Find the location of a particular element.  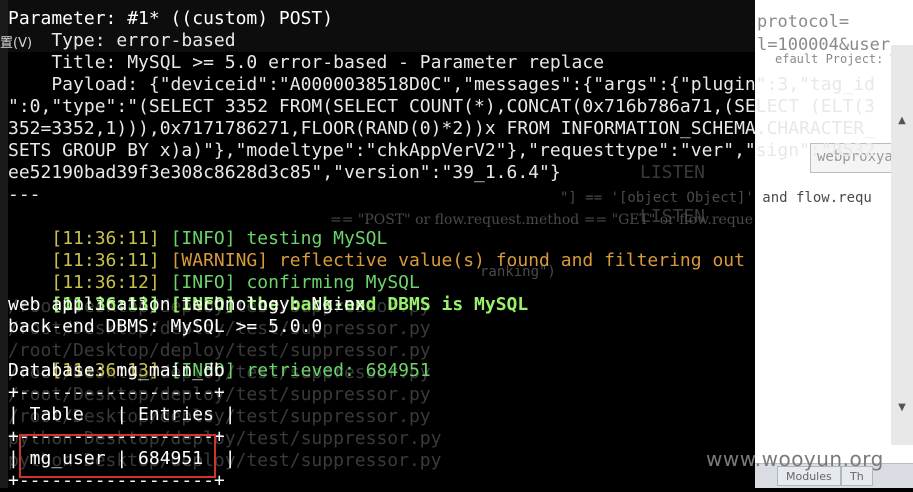

log-message: retrieved: 684951 is located at coordinates (338, 370).